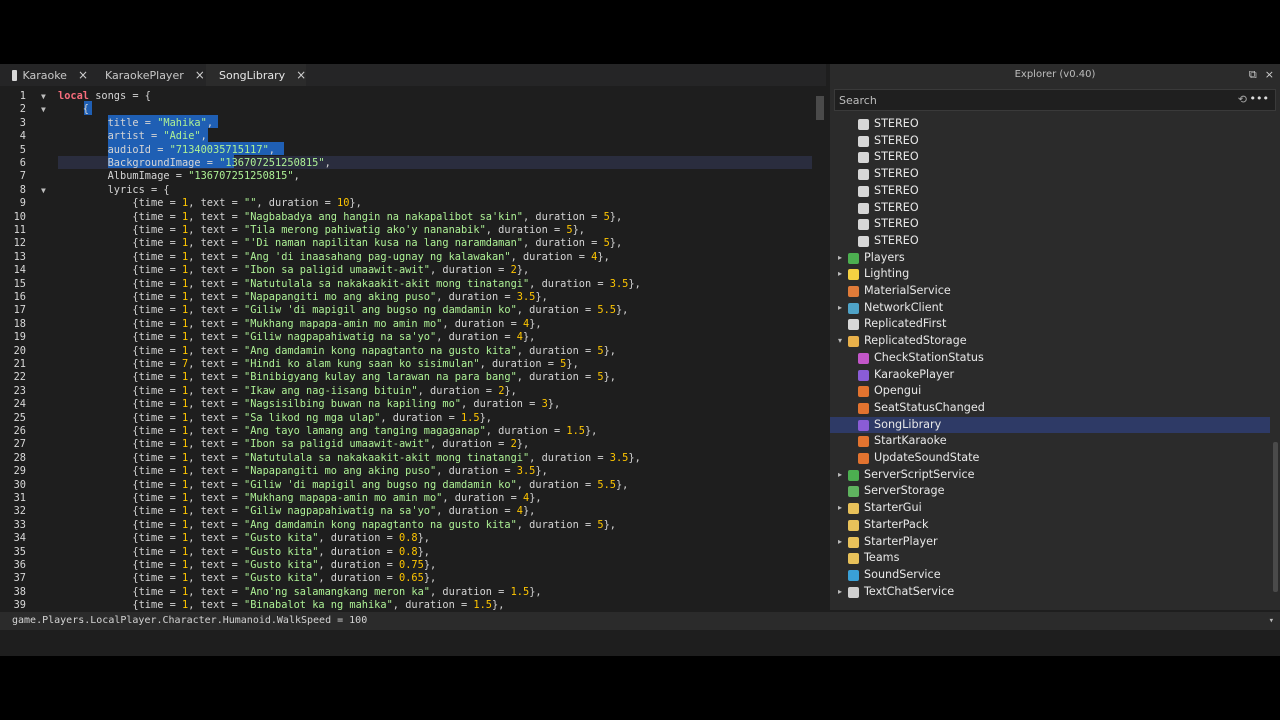 The height and width of the screenshot is (720, 1280). I want to click on code-line: artist = "Adie",, so click(132, 136).